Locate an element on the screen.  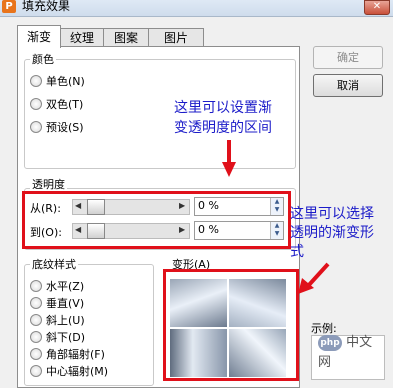
radio-from-center is located at coordinates (36, 371).